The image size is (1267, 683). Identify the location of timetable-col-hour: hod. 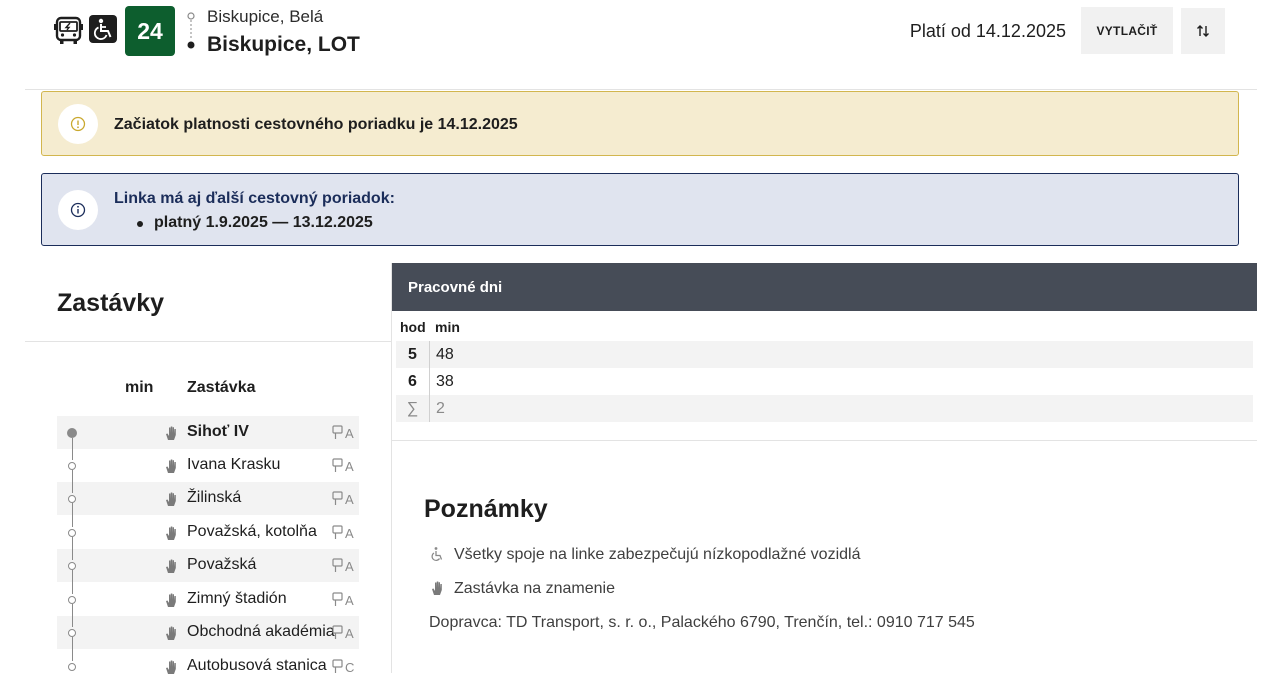
(413, 327).